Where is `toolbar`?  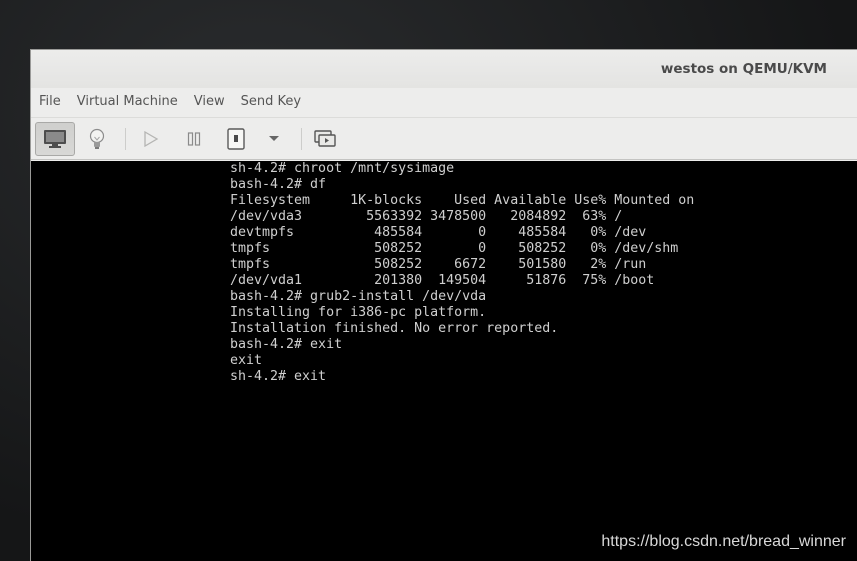 toolbar is located at coordinates (444, 138).